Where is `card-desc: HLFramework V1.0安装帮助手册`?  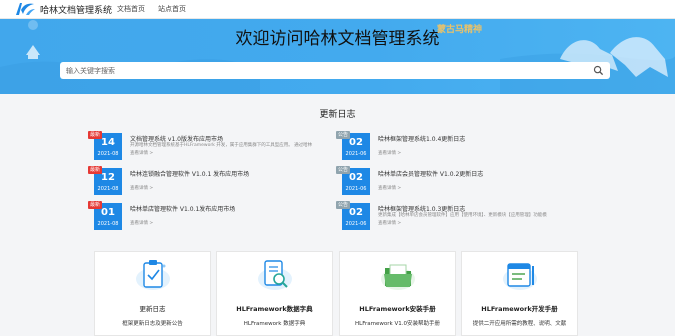 card-desc: HLFramework V1.0安装帮助手册 is located at coordinates (397, 324).